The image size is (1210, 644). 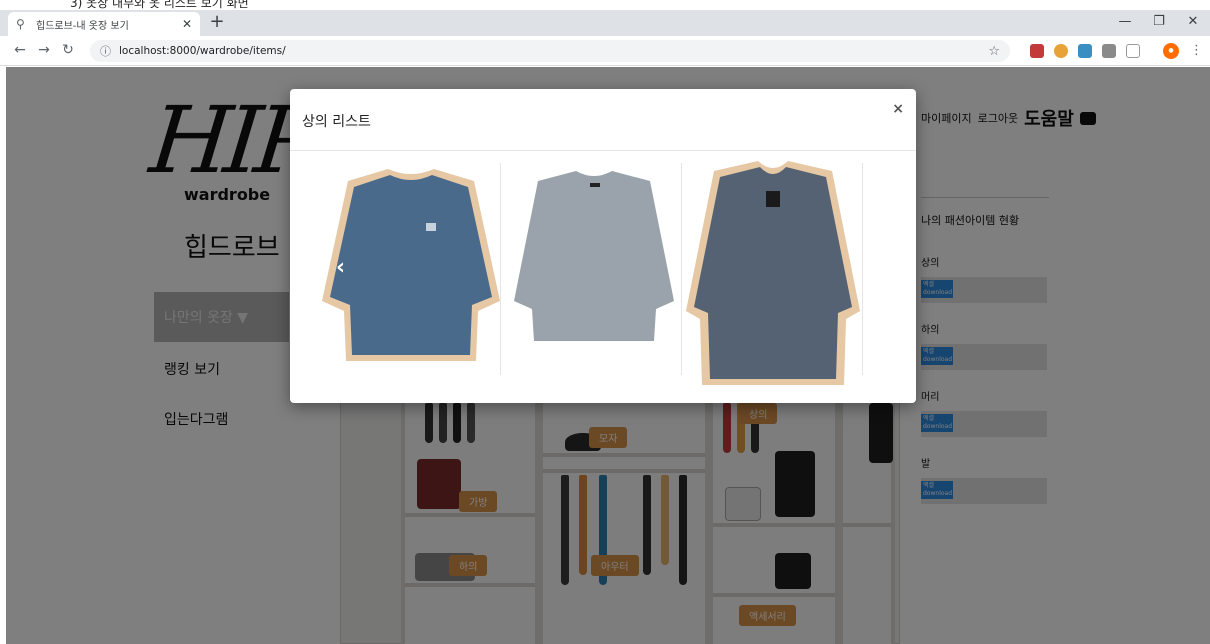 What do you see at coordinates (68, 50) in the screenshot?
I see `reload-button: ↻` at bounding box center [68, 50].